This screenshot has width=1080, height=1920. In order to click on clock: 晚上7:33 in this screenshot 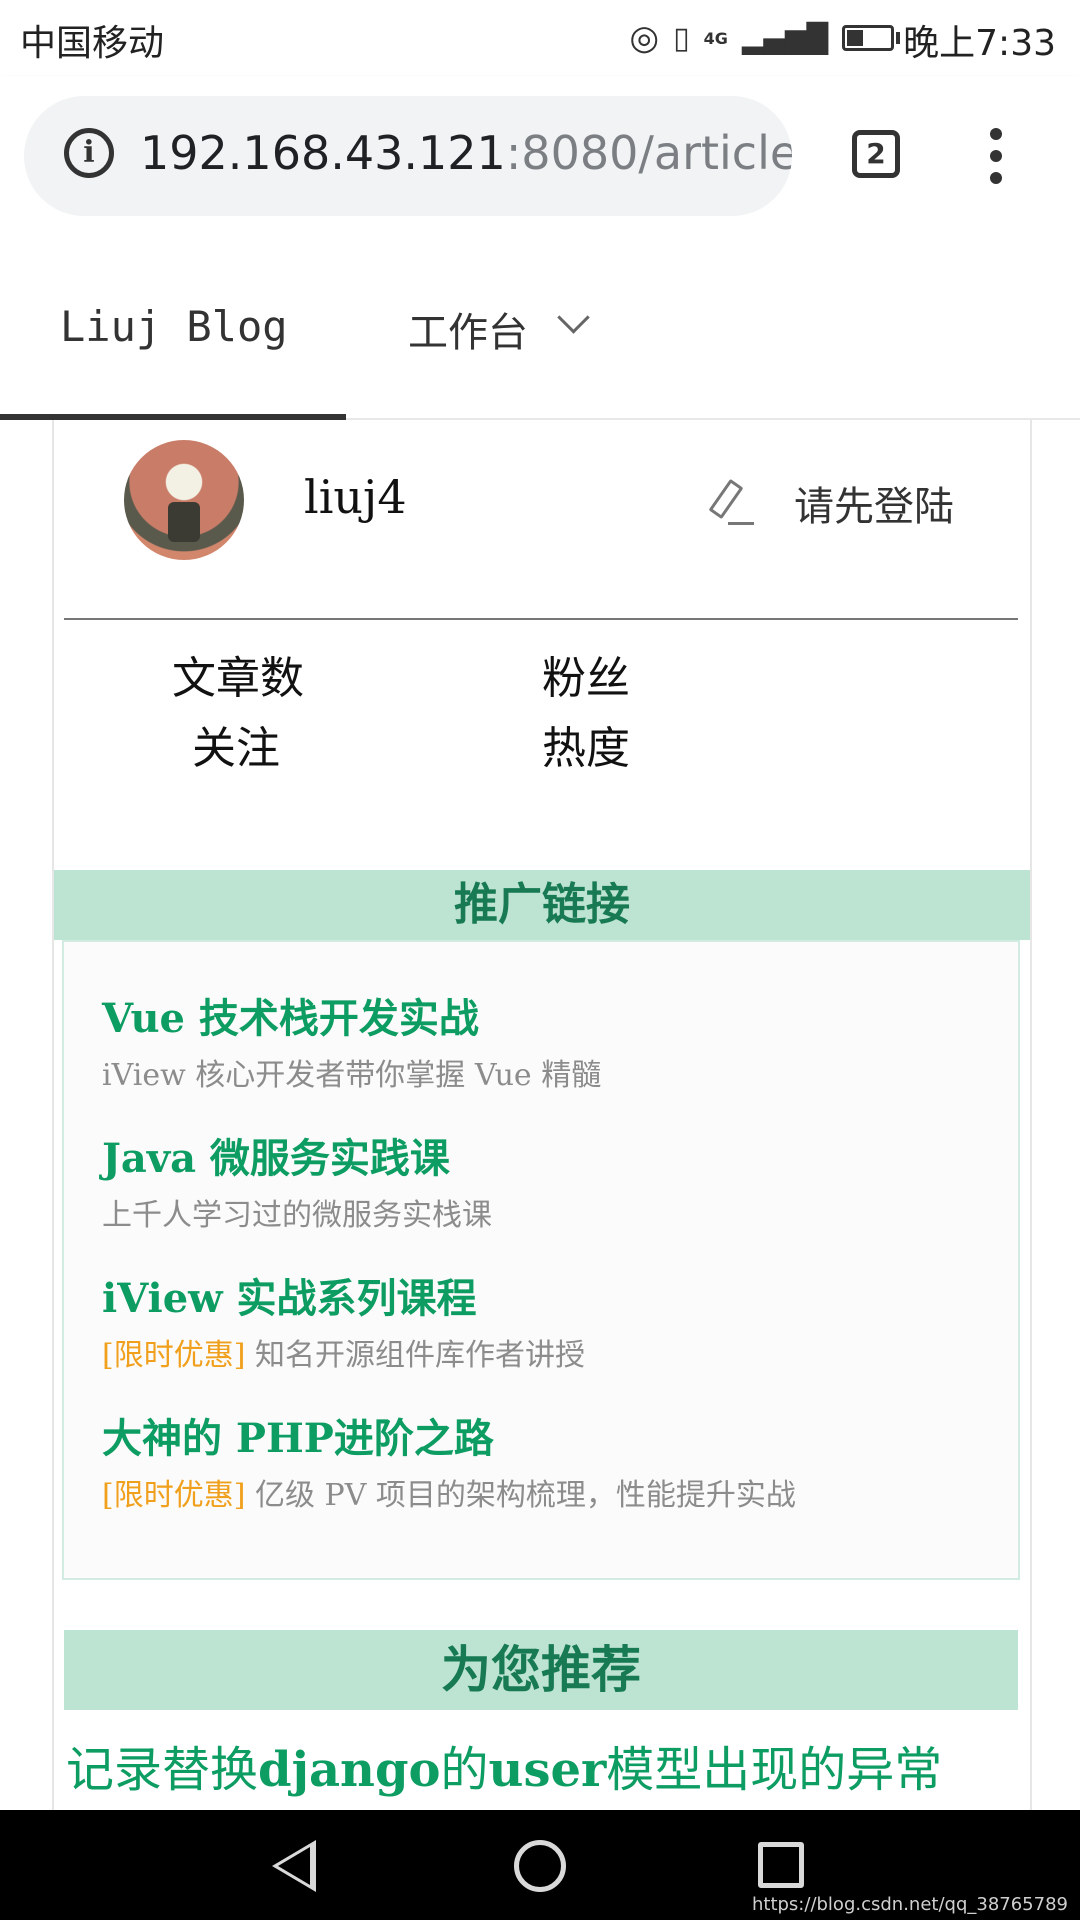, I will do `click(979, 43)`.